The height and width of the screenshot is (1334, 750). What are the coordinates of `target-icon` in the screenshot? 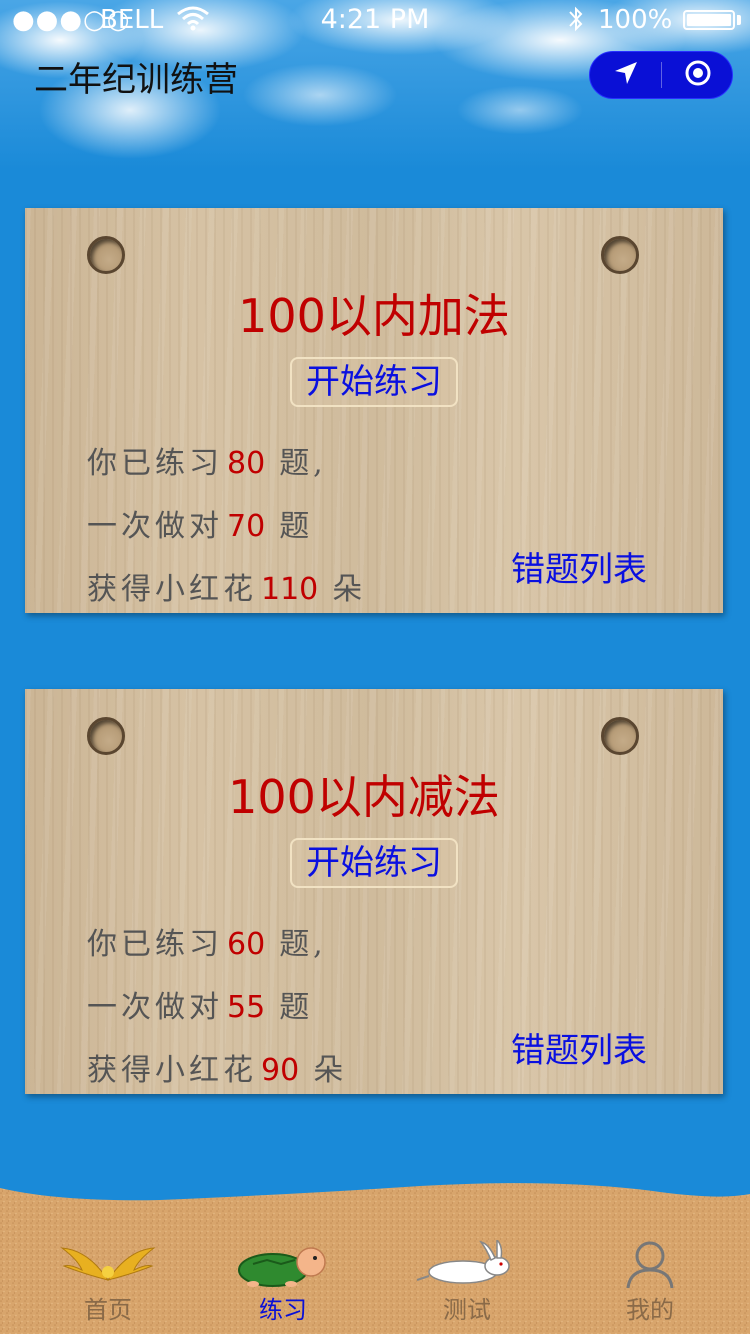 It's located at (698, 75).